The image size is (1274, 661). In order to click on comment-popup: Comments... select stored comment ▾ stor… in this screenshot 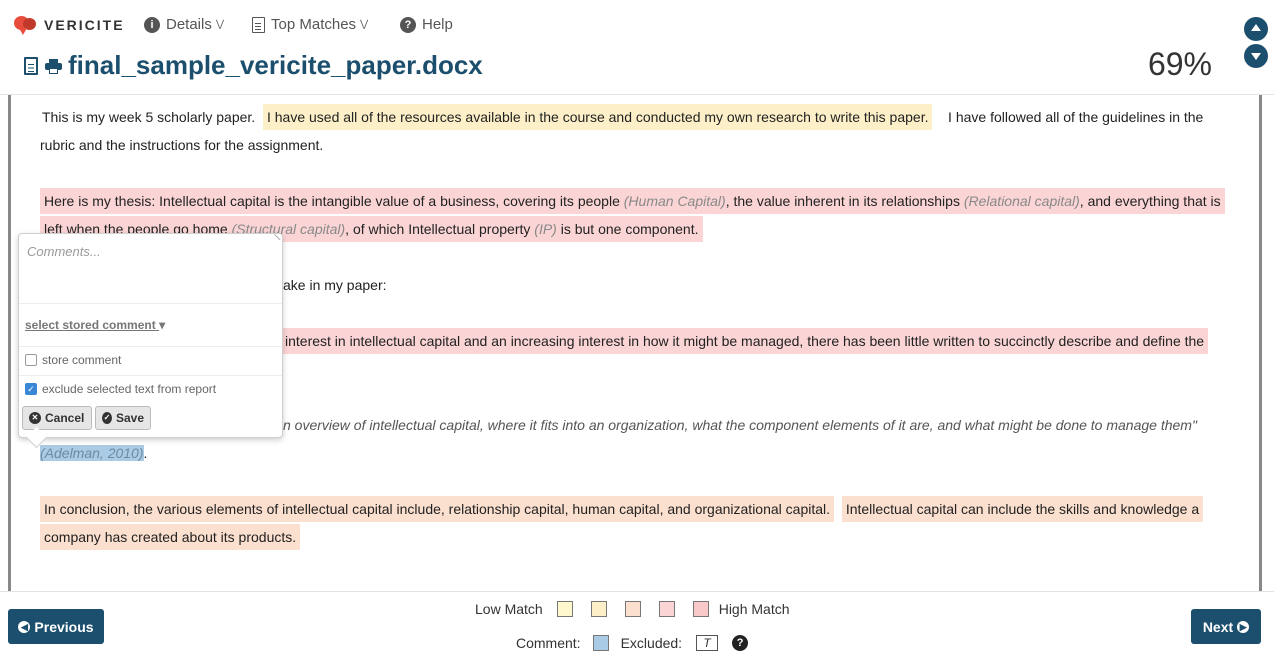, I will do `click(150, 341)`.